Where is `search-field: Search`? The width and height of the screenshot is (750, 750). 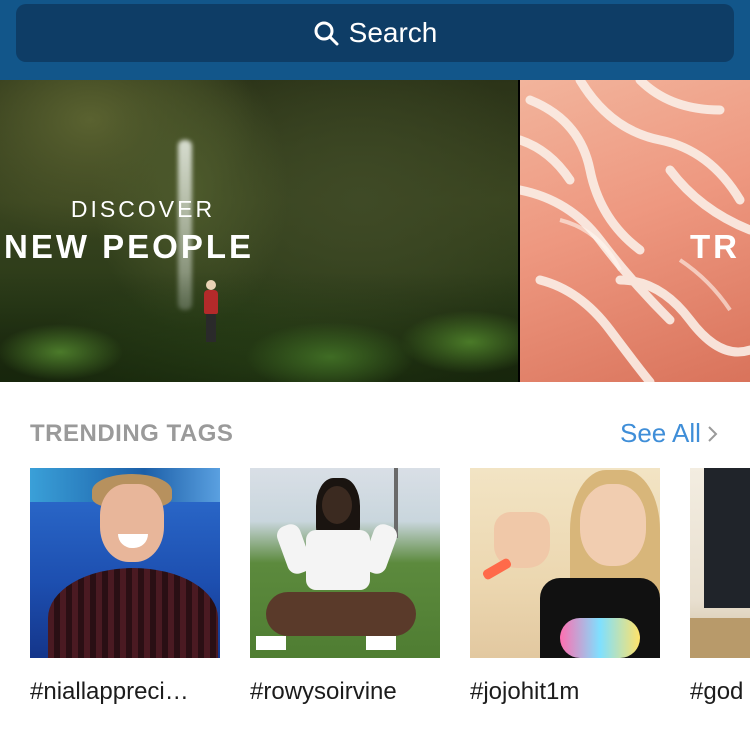 search-field: Search is located at coordinates (375, 33).